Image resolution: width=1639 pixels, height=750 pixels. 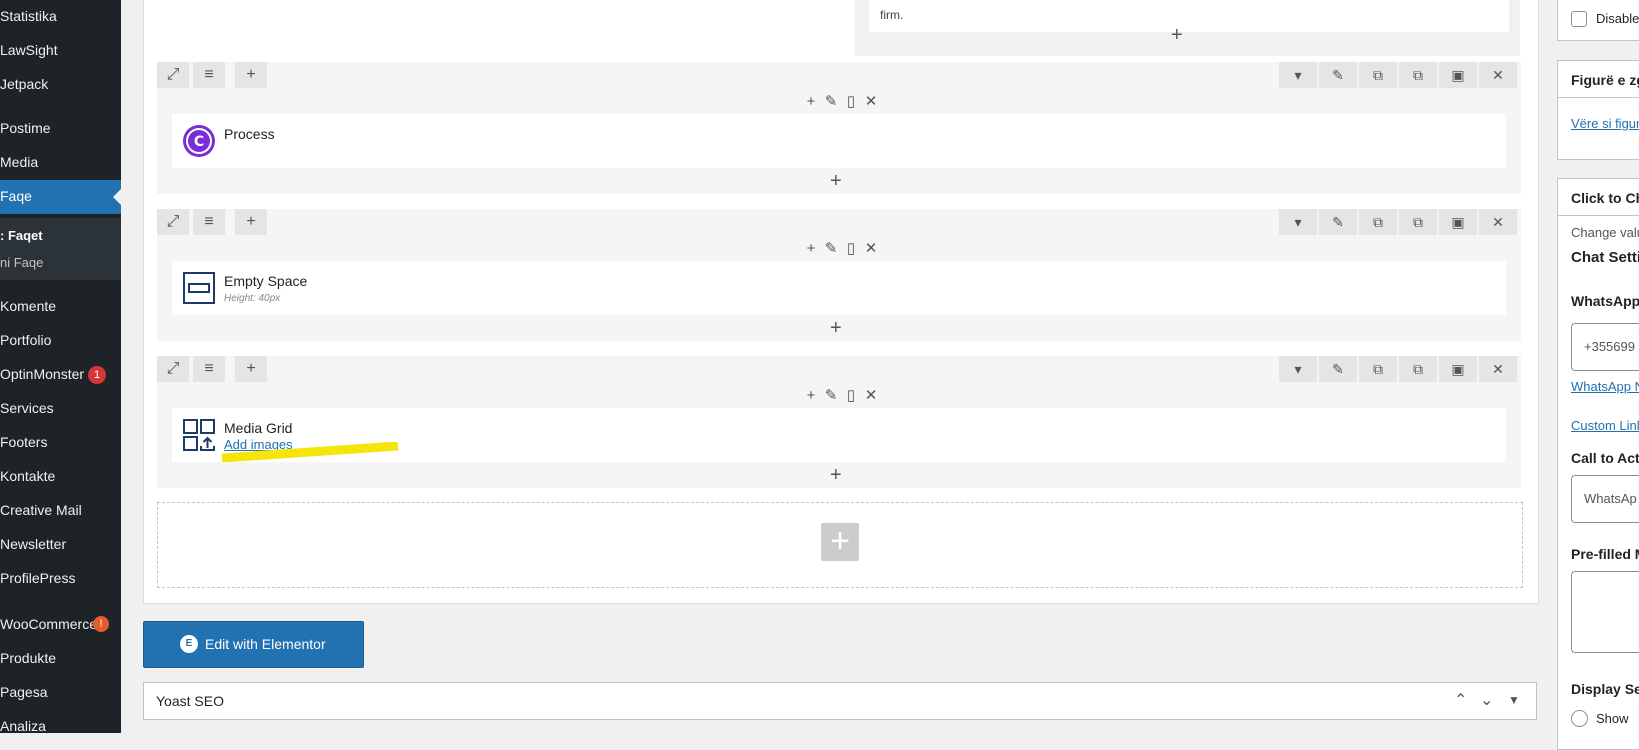 What do you see at coordinates (60, 85) in the screenshot?
I see `sidebar-item-jetpack: Jetpack` at bounding box center [60, 85].